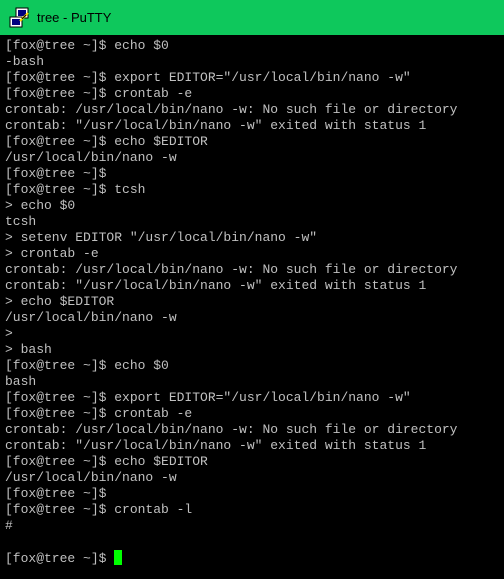  Describe the element at coordinates (99, 509) in the screenshot. I see `terminal-line: [fox@tree ~]$ crontab -l` at that location.